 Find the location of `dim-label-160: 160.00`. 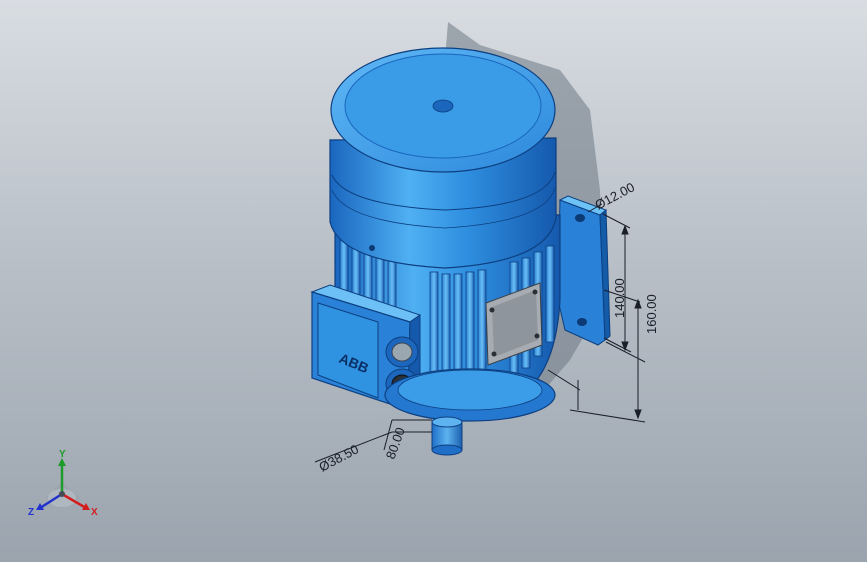

dim-label-160: 160.00 is located at coordinates (651, 314).